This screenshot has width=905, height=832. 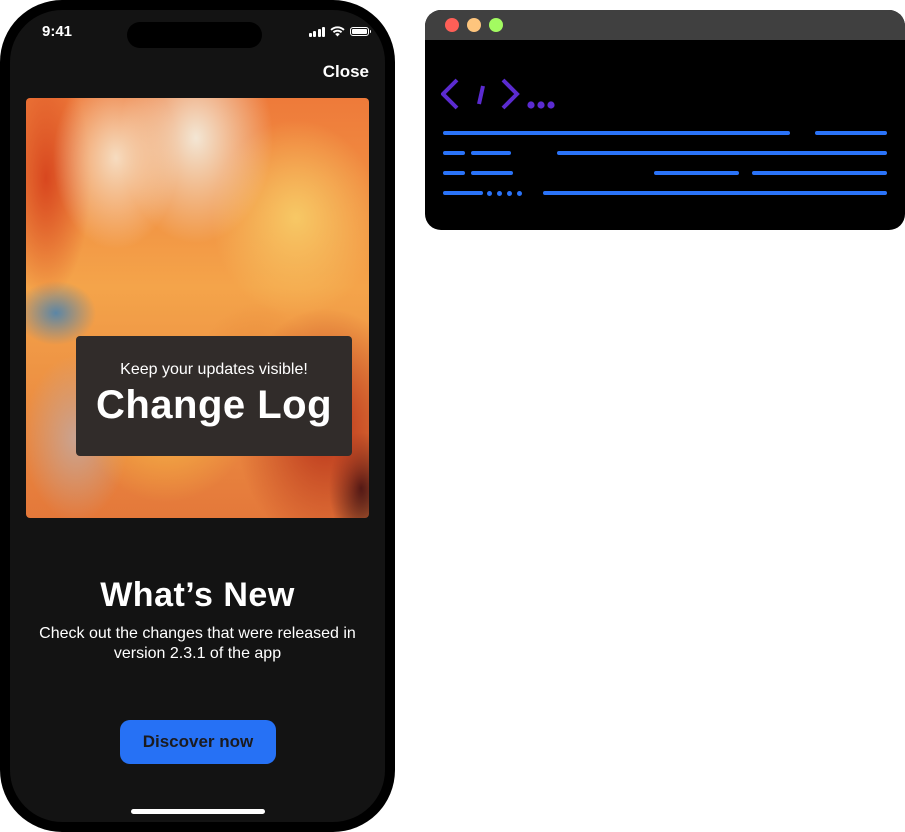 I want to click on battery-icon, so click(x=360, y=31).